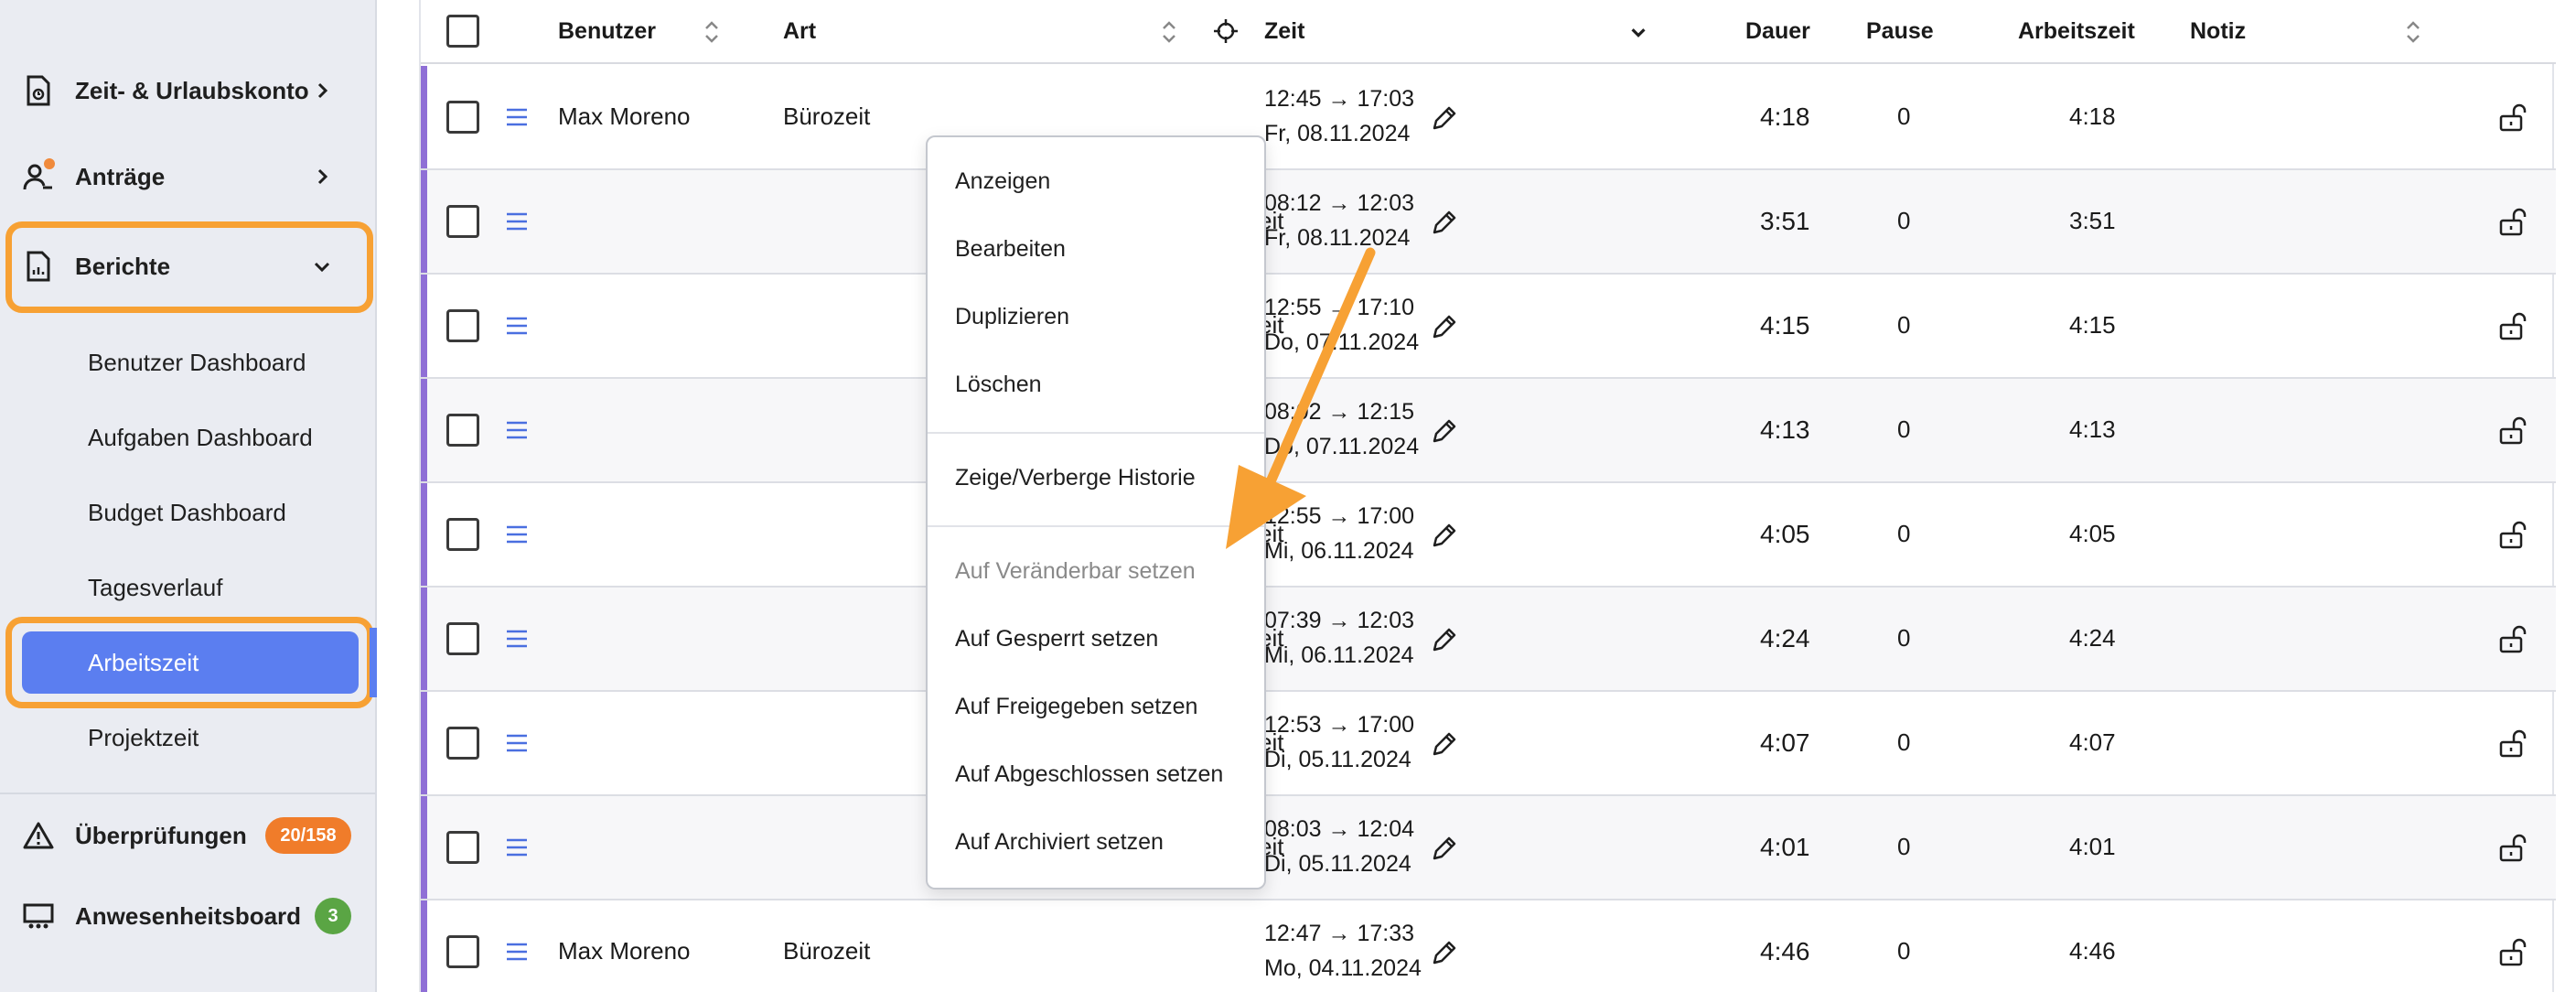  Describe the element at coordinates (323, 90) in the screenshot. I see `chevron-right-icon` at that location.